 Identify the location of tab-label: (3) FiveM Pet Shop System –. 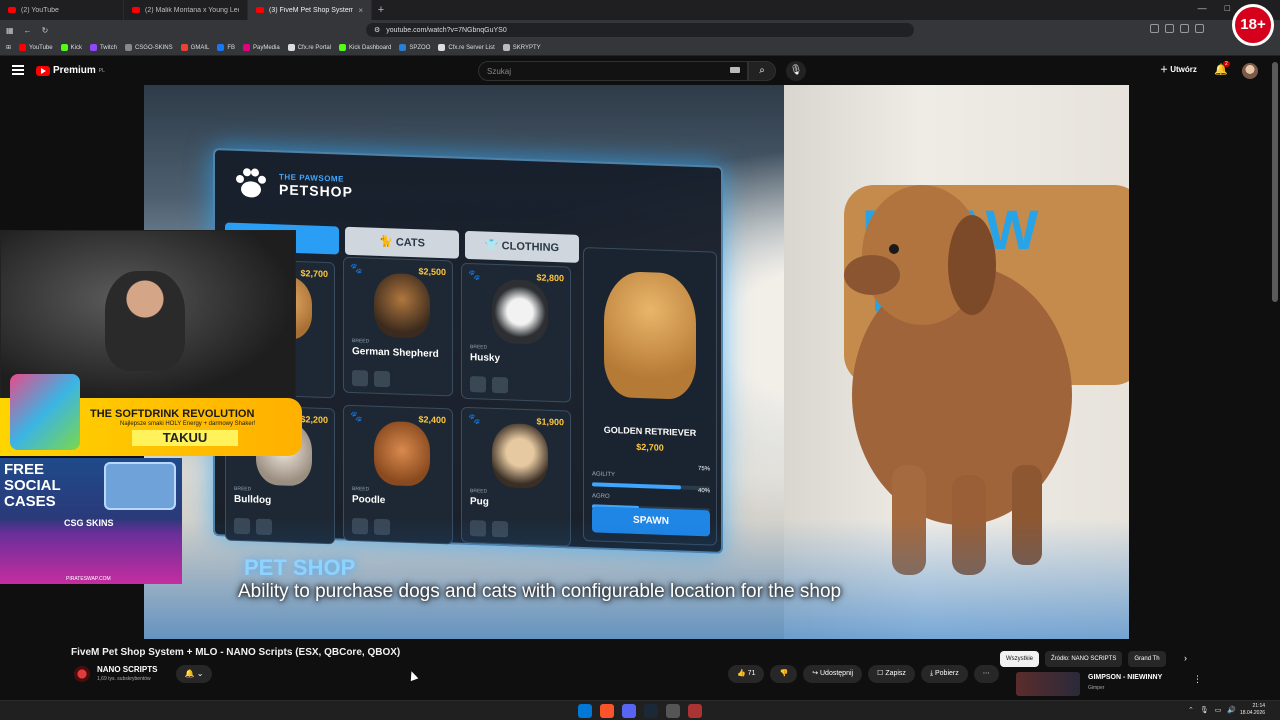
(311, 10).